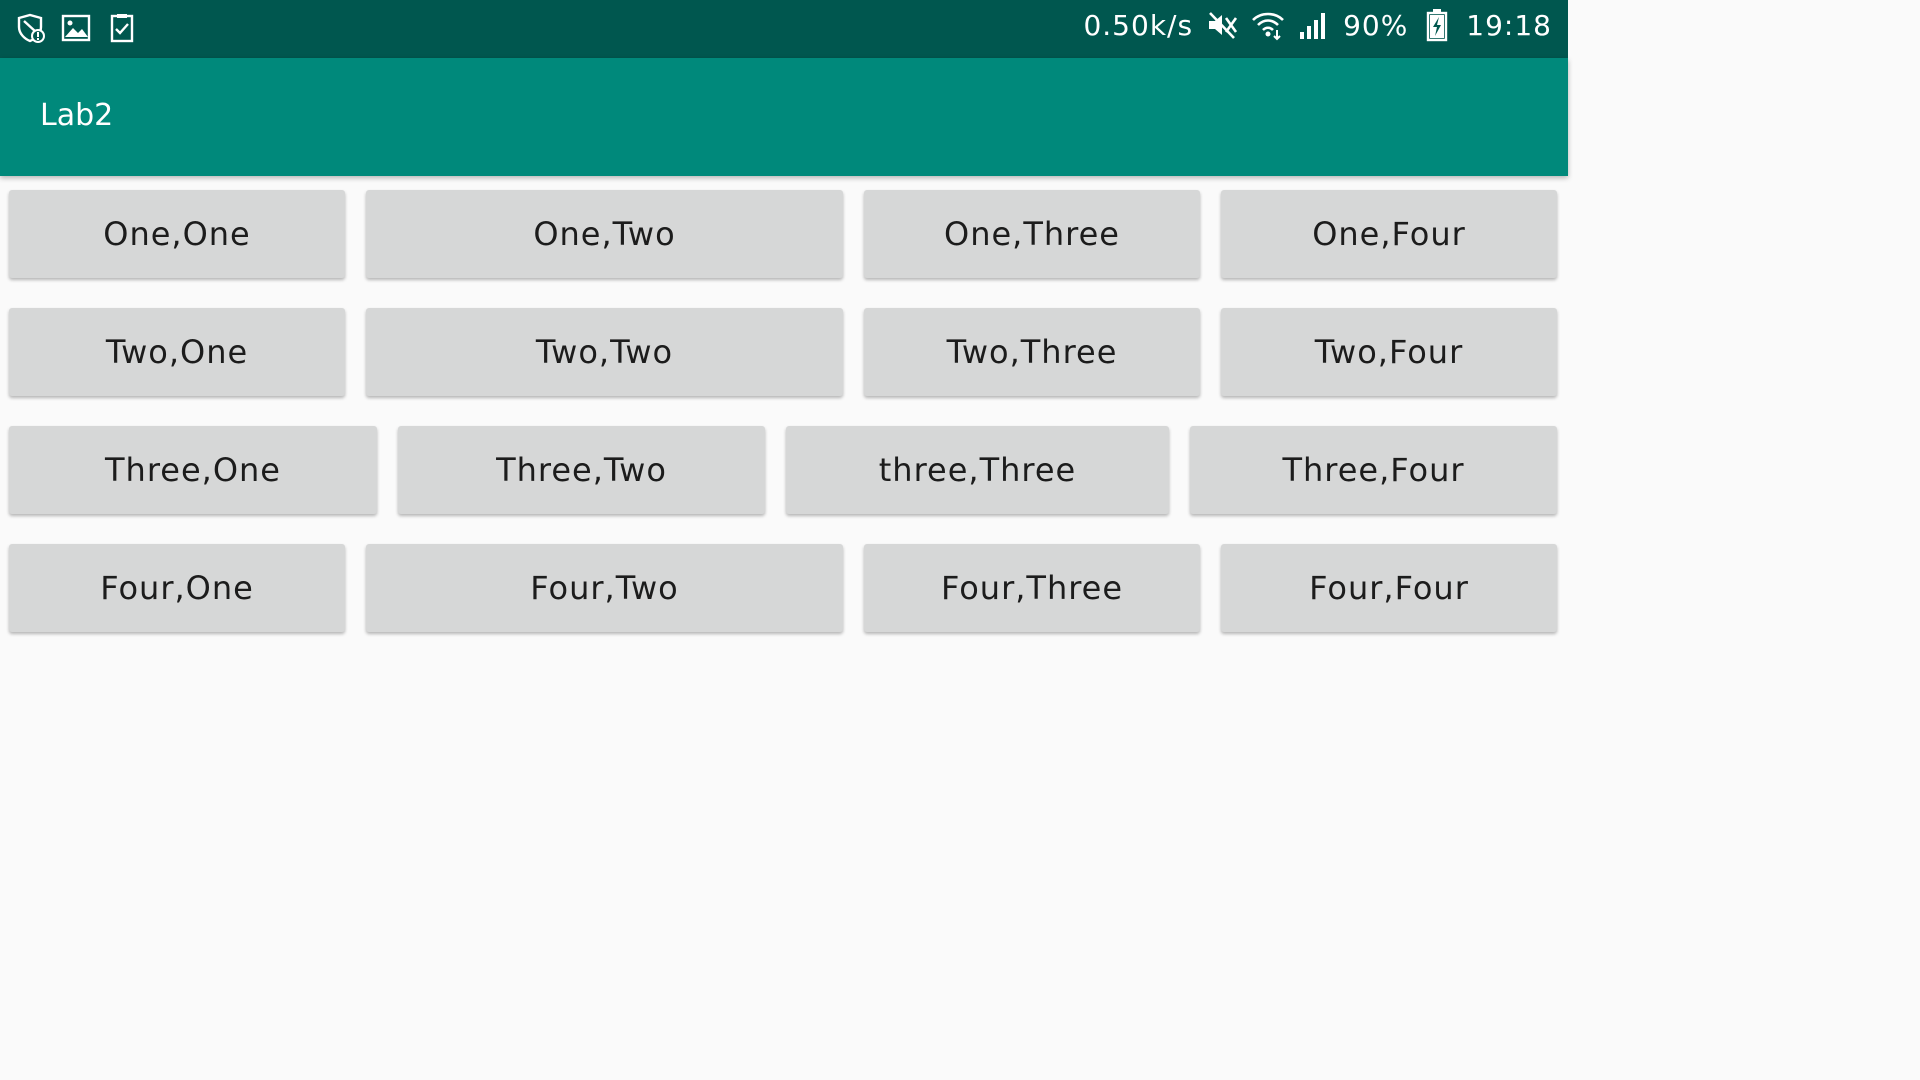  Describe the element at coordinates (1373, 470) in the screenshot. I see `button-three-four: Three,Four` at that location.